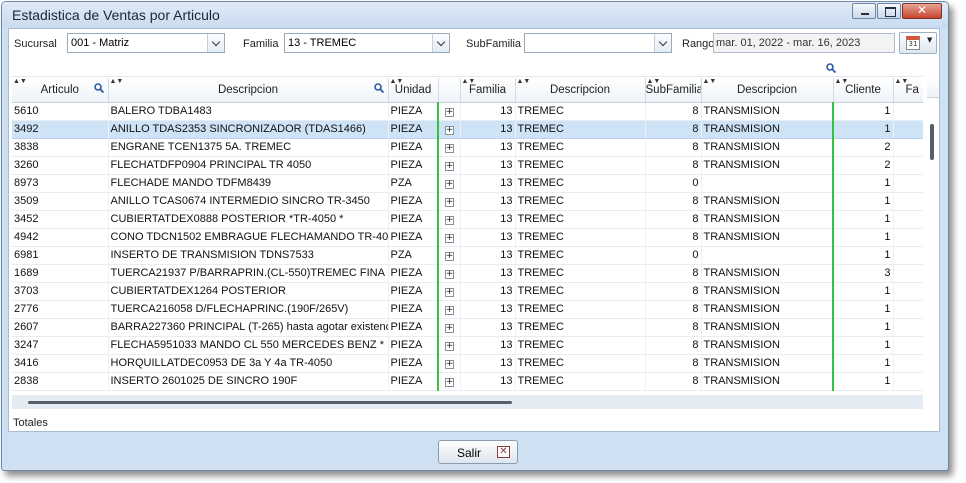  What do you see at coordinates (767, 363) in the screenshot?
I see `cell-sub-desc: TRANSMISION` at bounding box center [767, 363].